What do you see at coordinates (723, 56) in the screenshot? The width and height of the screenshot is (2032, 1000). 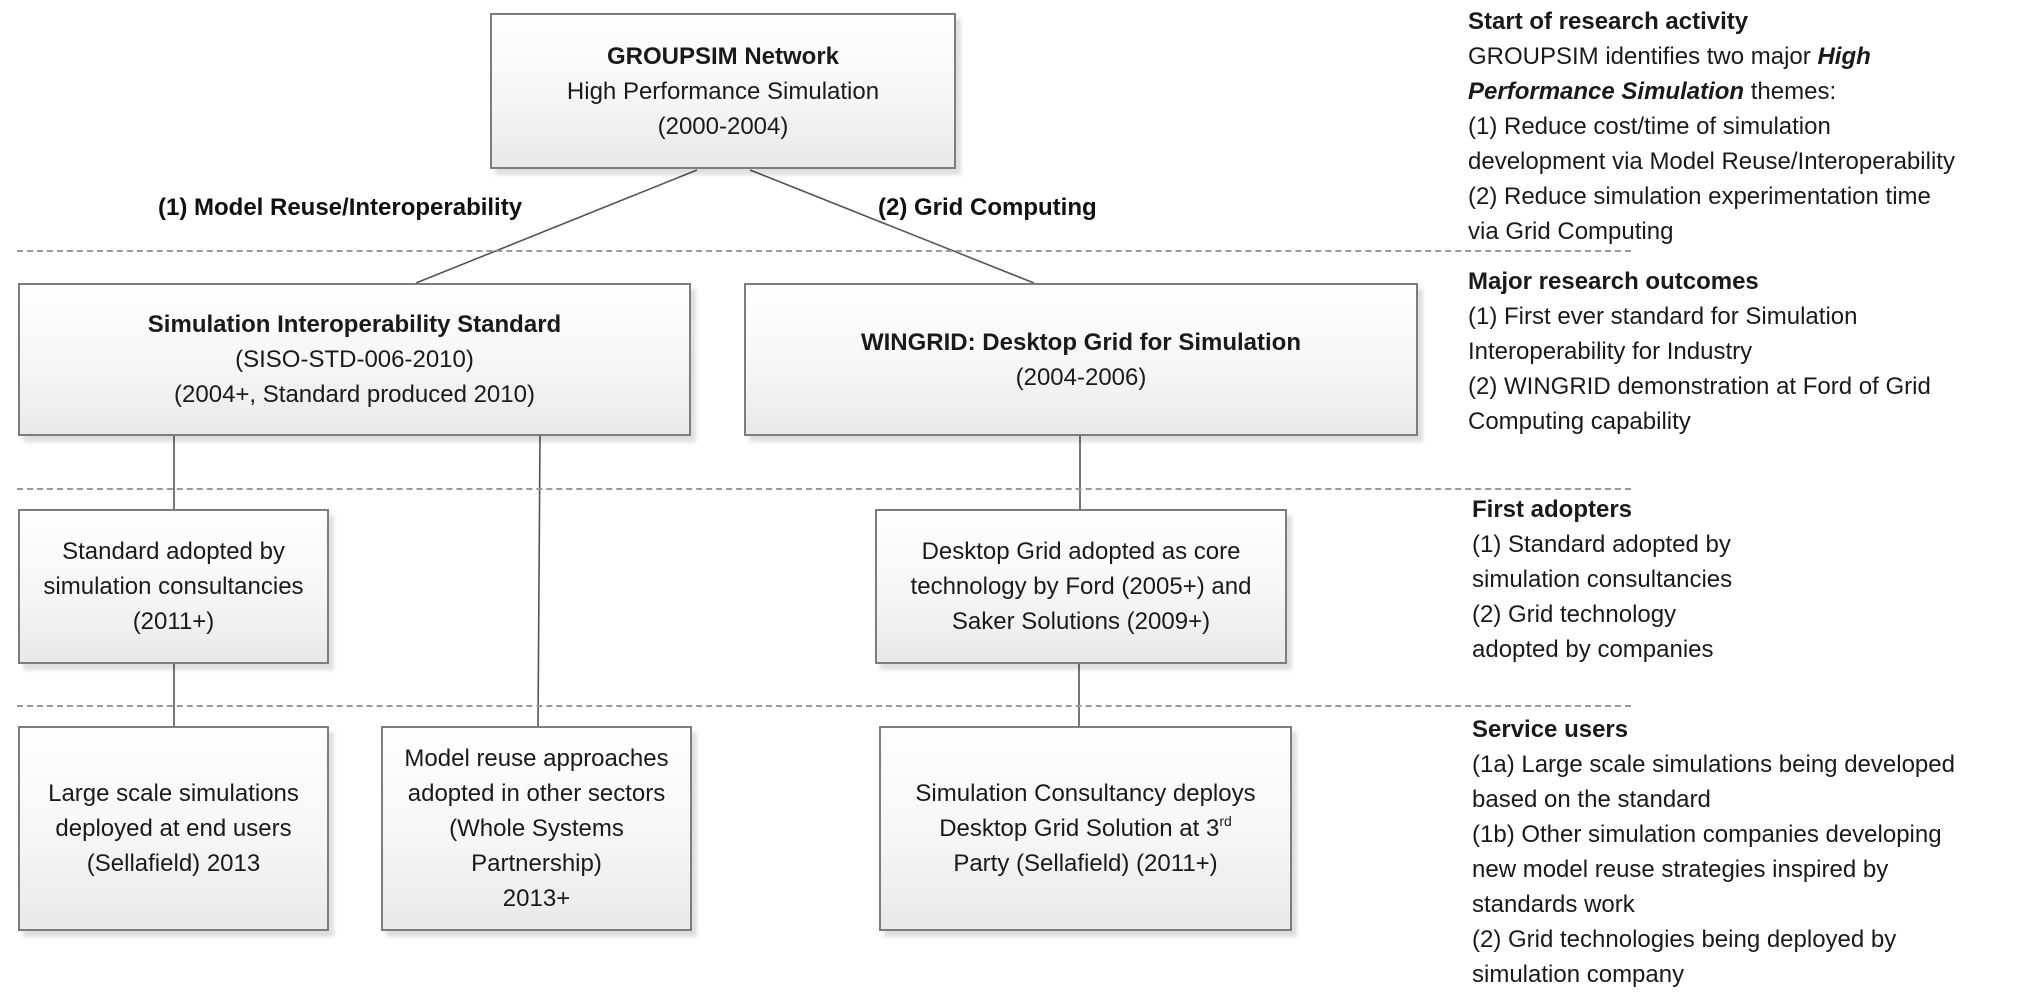 I see `node-title: GROUPSIM Network` at bounding box center [723, 56].